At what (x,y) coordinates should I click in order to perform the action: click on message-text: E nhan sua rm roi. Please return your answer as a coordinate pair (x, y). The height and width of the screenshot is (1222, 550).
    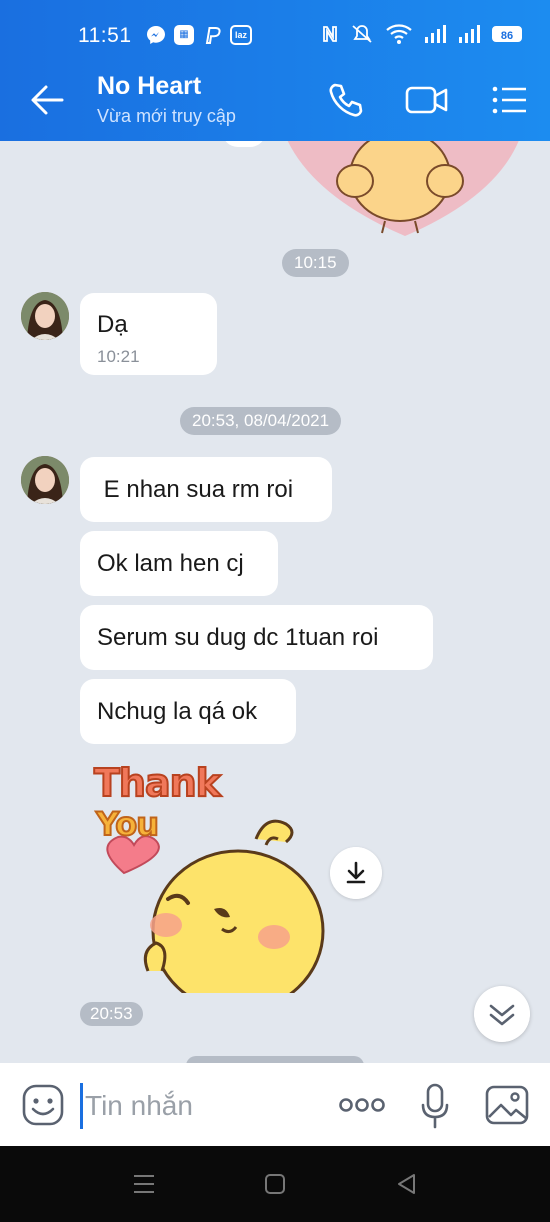
    Looking at the image, I should click on (195, 489).